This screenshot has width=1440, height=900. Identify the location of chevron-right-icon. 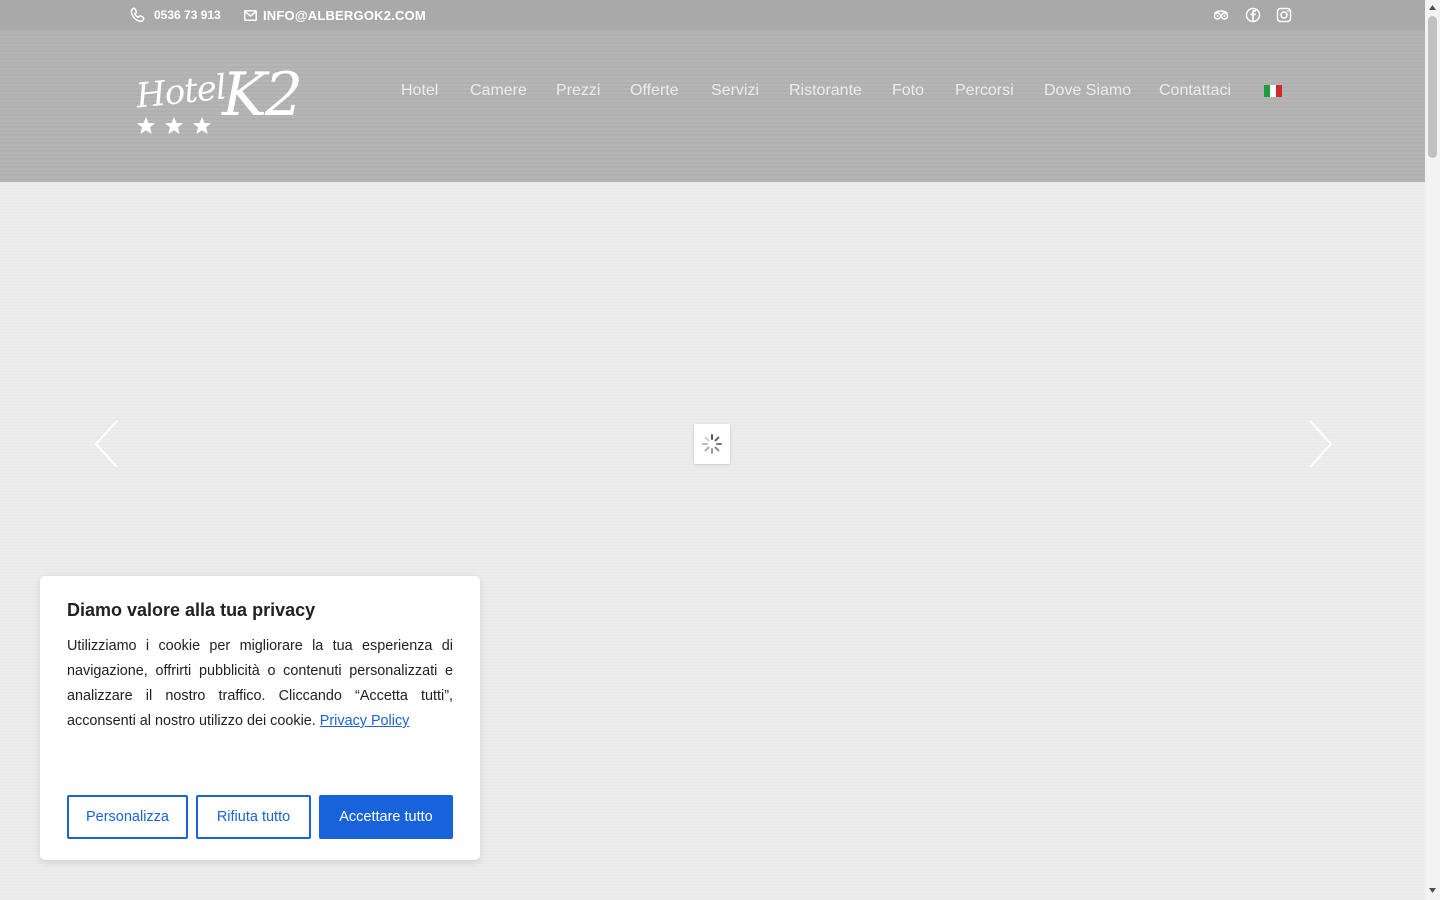
(1320, 444).